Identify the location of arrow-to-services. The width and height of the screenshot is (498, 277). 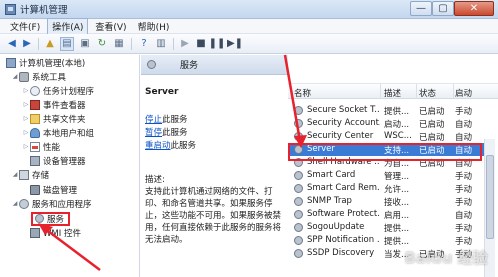
(72, 249).